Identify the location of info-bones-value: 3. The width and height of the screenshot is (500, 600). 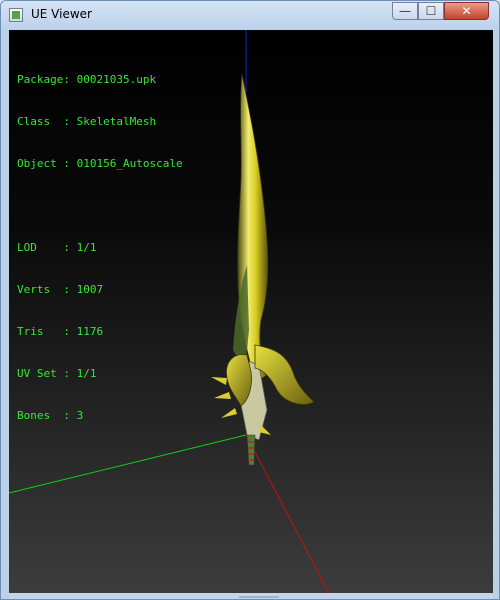
(80, 415).